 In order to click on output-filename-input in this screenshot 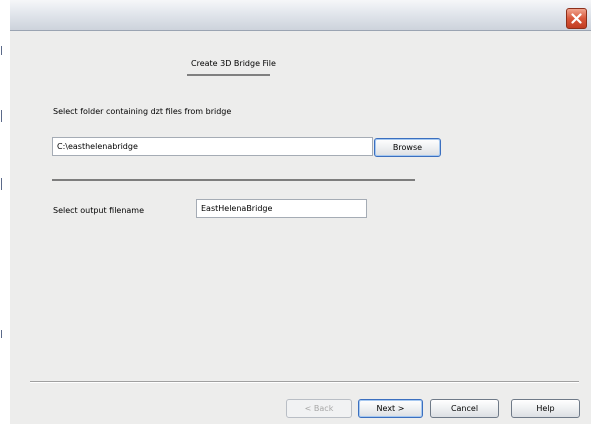, I will do `click(281, 208)`.